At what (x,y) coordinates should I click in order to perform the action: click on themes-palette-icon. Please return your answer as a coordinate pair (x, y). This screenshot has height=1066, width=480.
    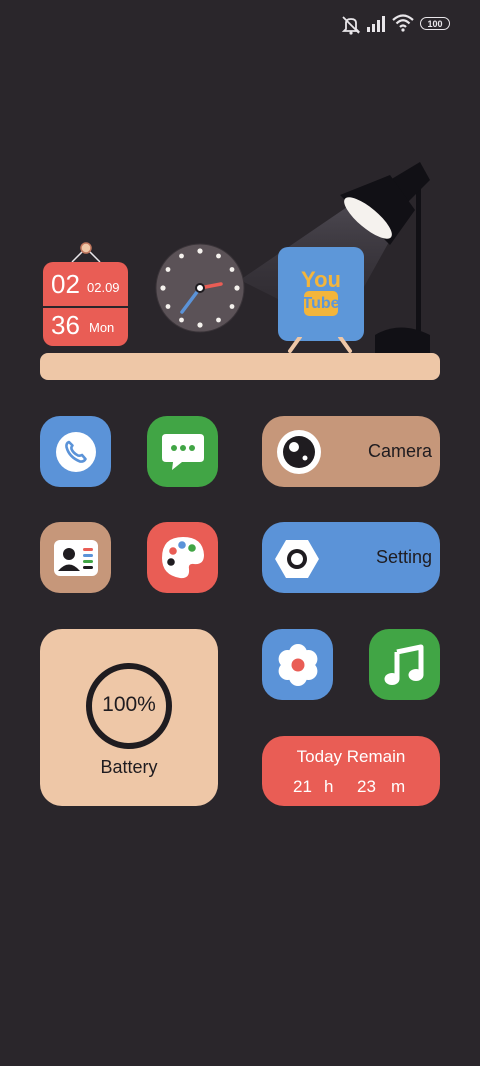
    Looking at the image, I should click on (182, 557).